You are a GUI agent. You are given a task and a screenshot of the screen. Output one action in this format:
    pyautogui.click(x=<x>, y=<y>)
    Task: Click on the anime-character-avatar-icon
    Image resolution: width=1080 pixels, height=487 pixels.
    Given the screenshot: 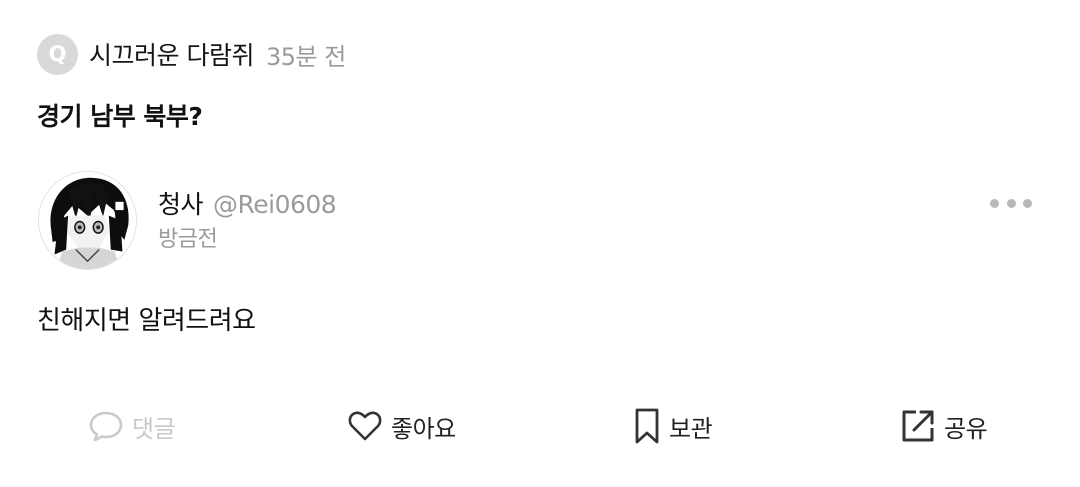 What is the action you would take?
    pyautogui.click(x=87, y=220)
    